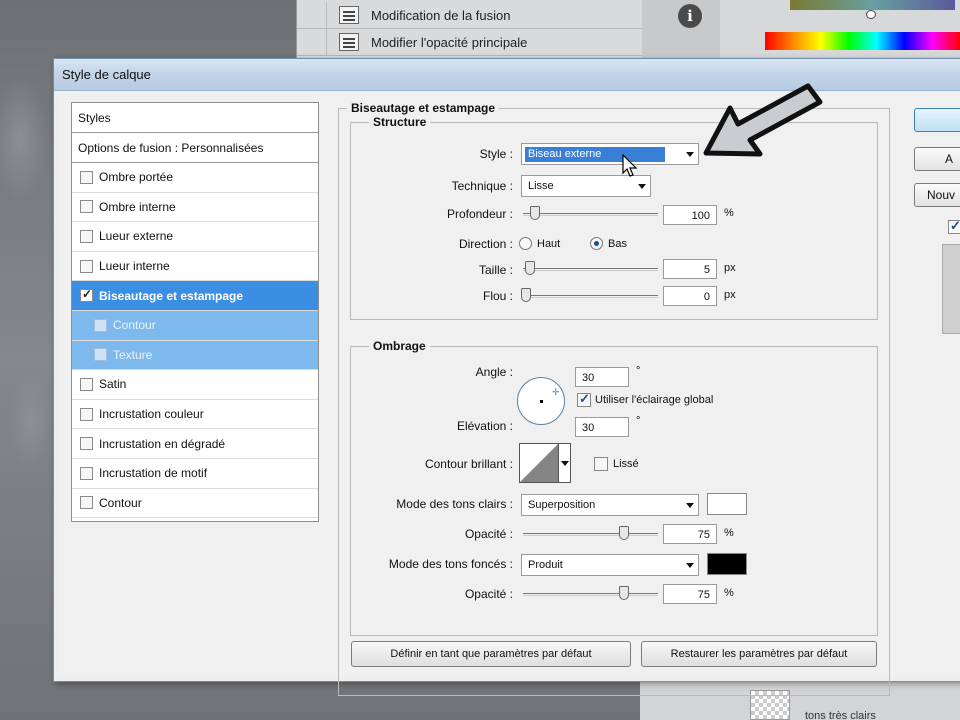 The height and width of the screenshot is (720, 960). I want to click on highlight-mode-select: Superposition, so click(610, 505).